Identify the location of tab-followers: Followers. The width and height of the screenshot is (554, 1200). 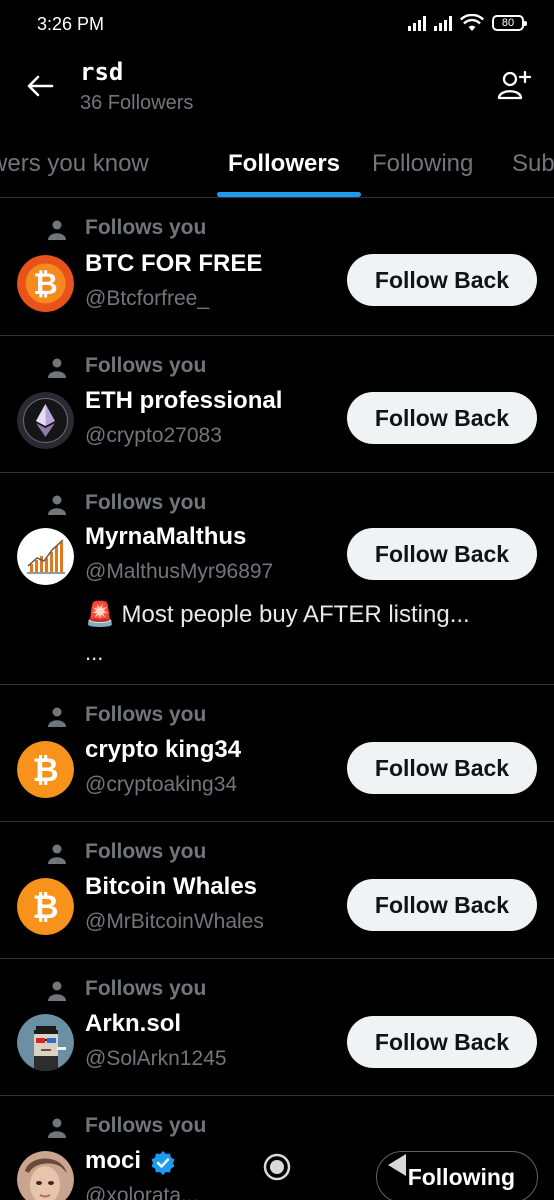
(284, 164).